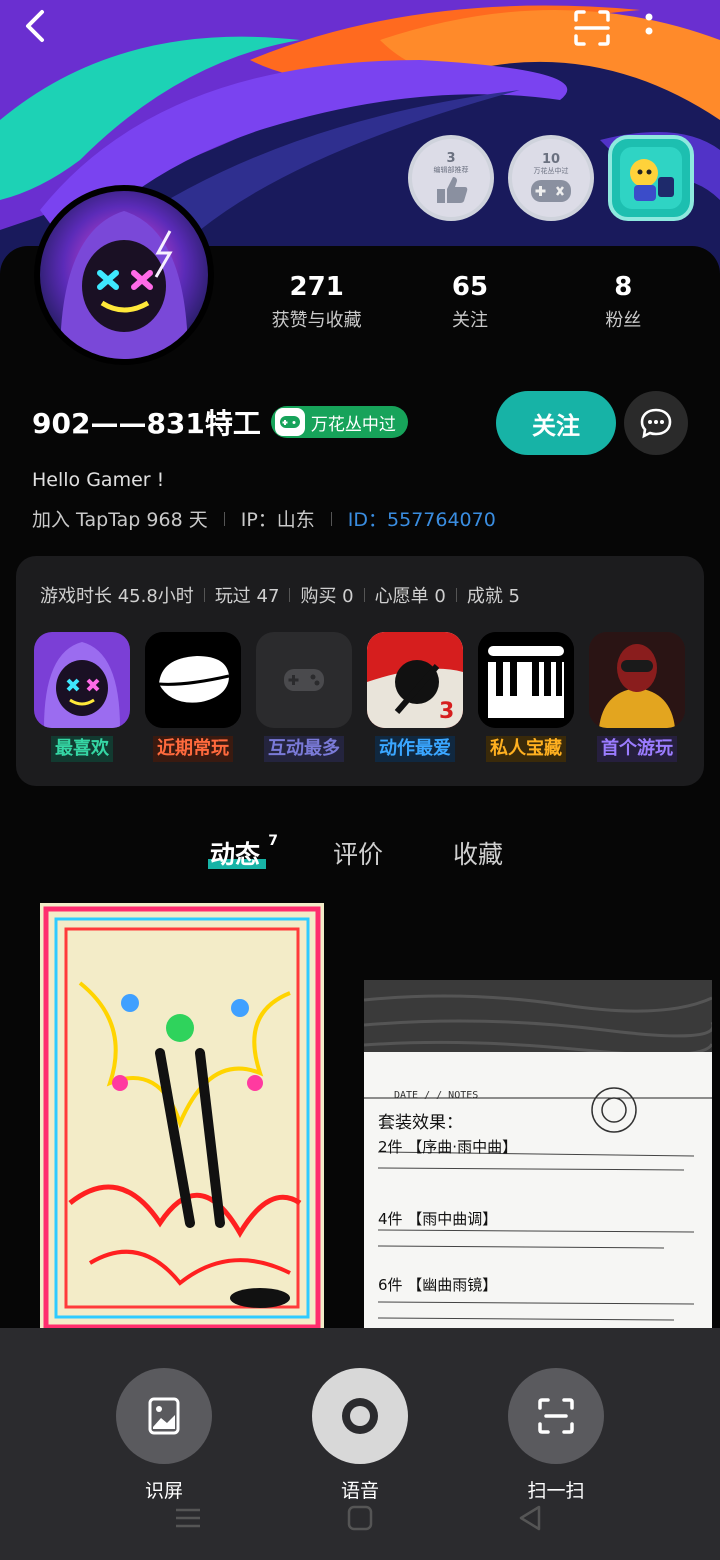 Image resolution: width=720 pixels, height=1560 pixels. I want to click on scan-button, so click(600, 32).